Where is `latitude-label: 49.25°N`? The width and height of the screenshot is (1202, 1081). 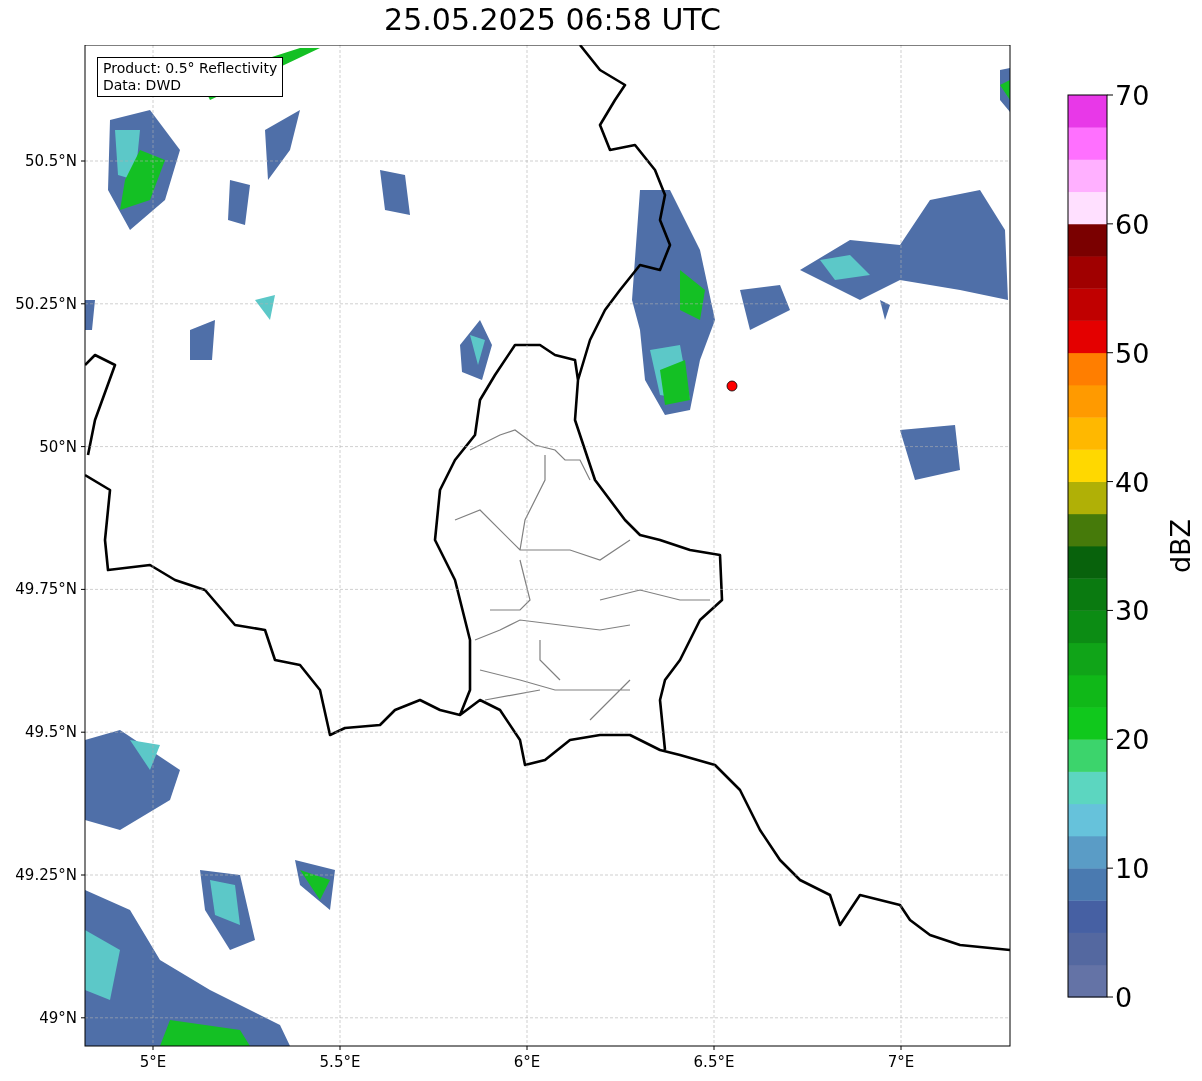 latitude-label: 49.25°N is located at coordinates (46, 875).